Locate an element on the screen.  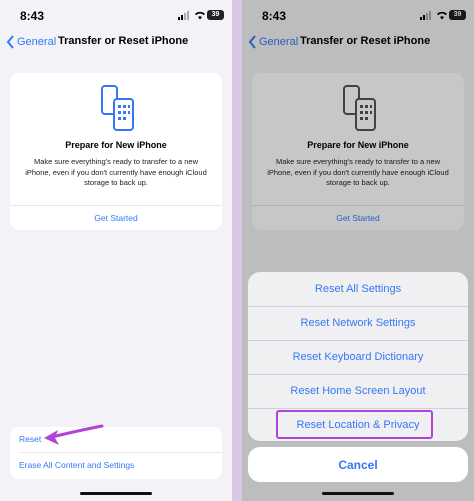
get-started-button: Get Started is located at coordinates (116, 218).